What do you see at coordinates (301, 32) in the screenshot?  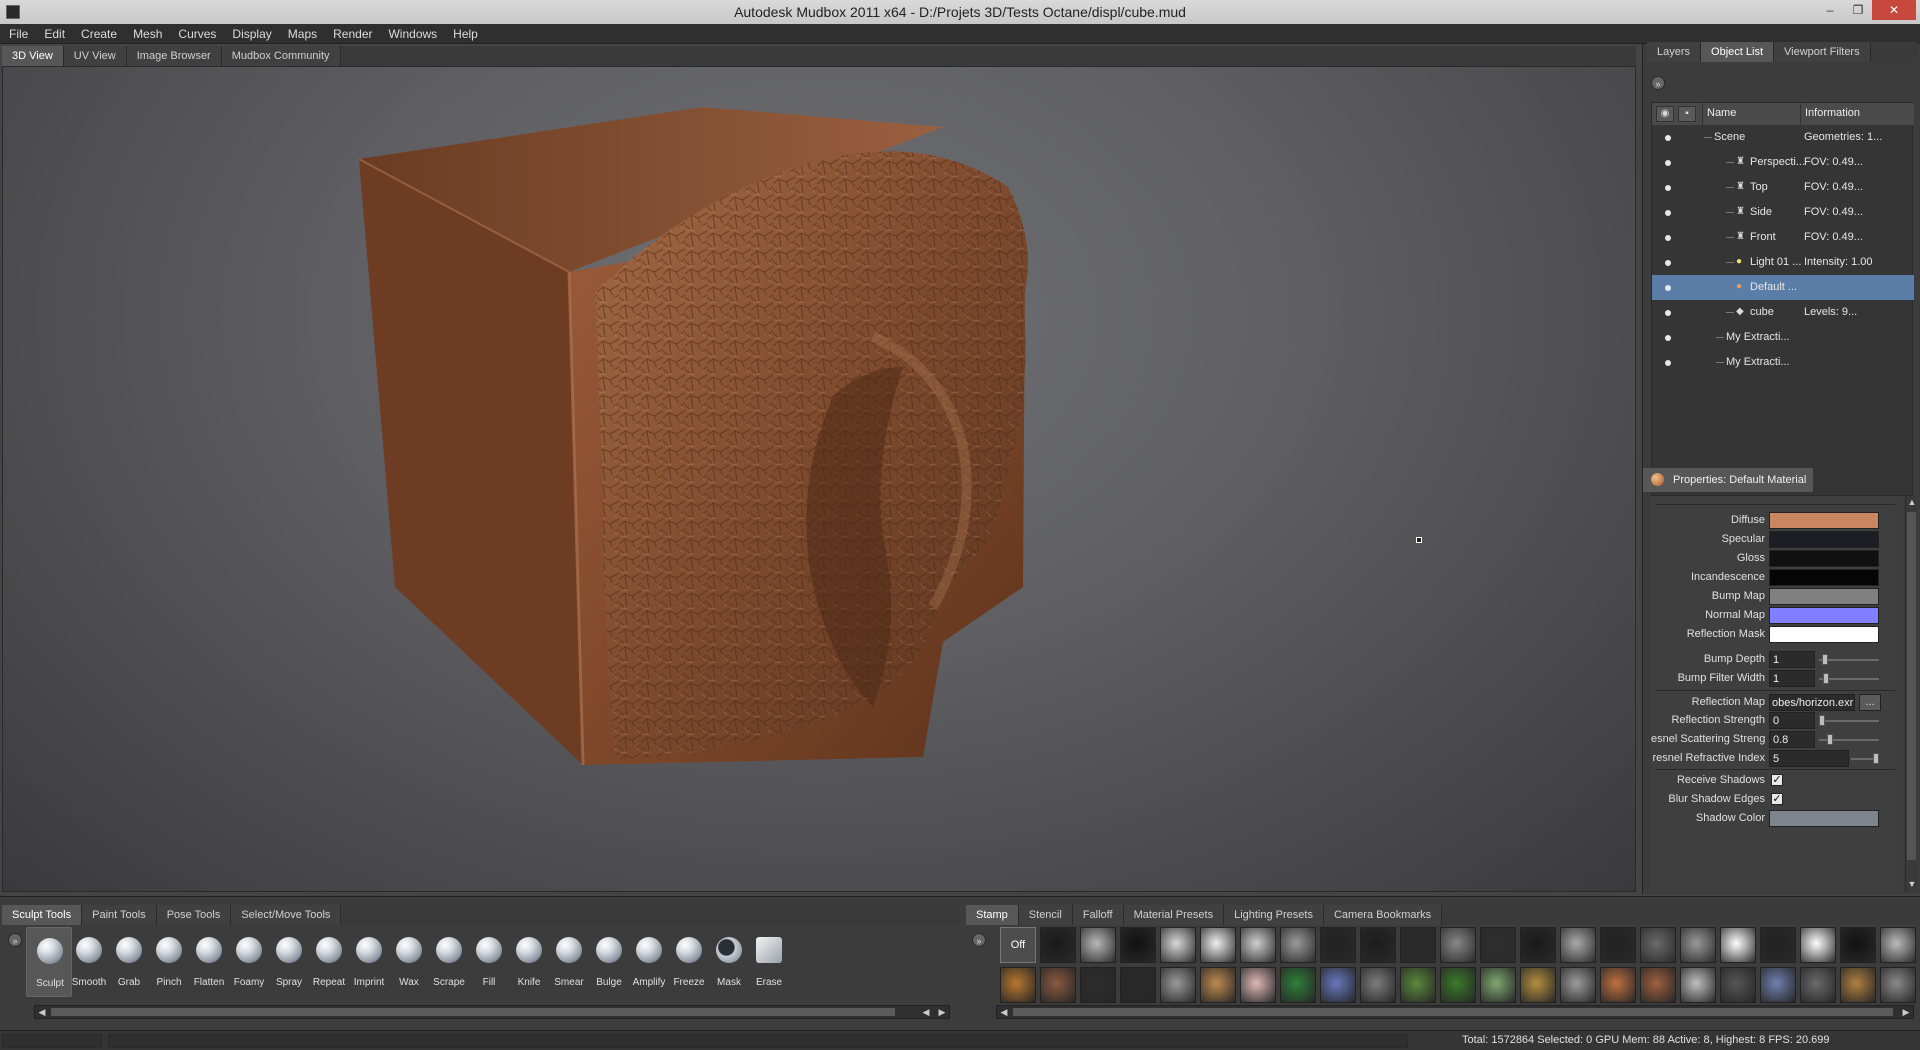 I see `menu-maps: Maps` at bounding box center [301, 32].